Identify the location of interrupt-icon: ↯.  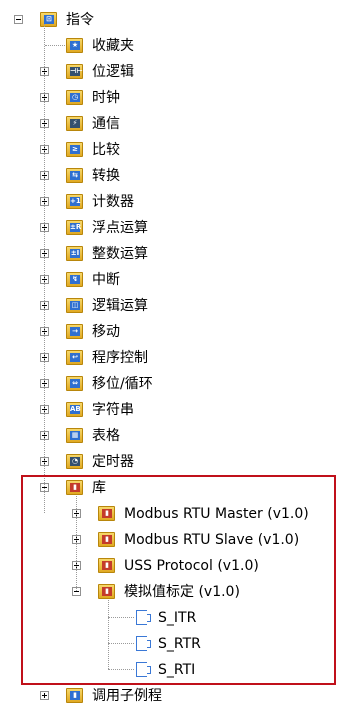
(74, 279).